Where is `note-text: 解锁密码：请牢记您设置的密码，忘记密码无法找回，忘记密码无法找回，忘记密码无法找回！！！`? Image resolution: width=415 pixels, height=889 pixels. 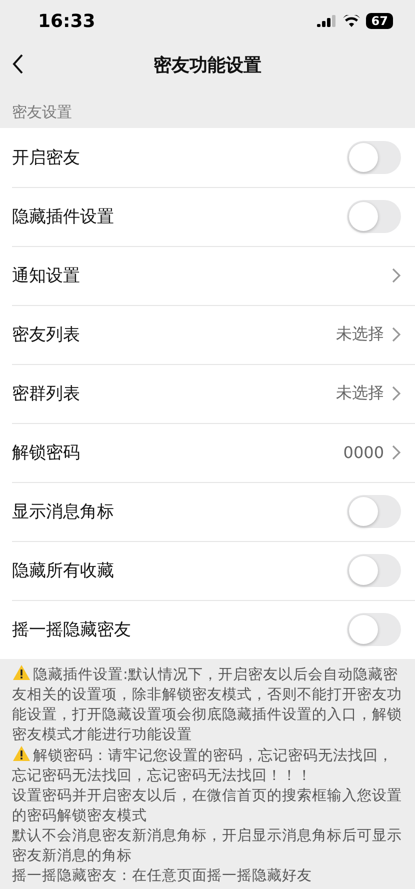 note-text: 解锁密码：请牢记您设置的密码，忘记密码无法找回，忘记密码无法找回，忘记密码无法找回！！！ is located at coordinates (203, 765).